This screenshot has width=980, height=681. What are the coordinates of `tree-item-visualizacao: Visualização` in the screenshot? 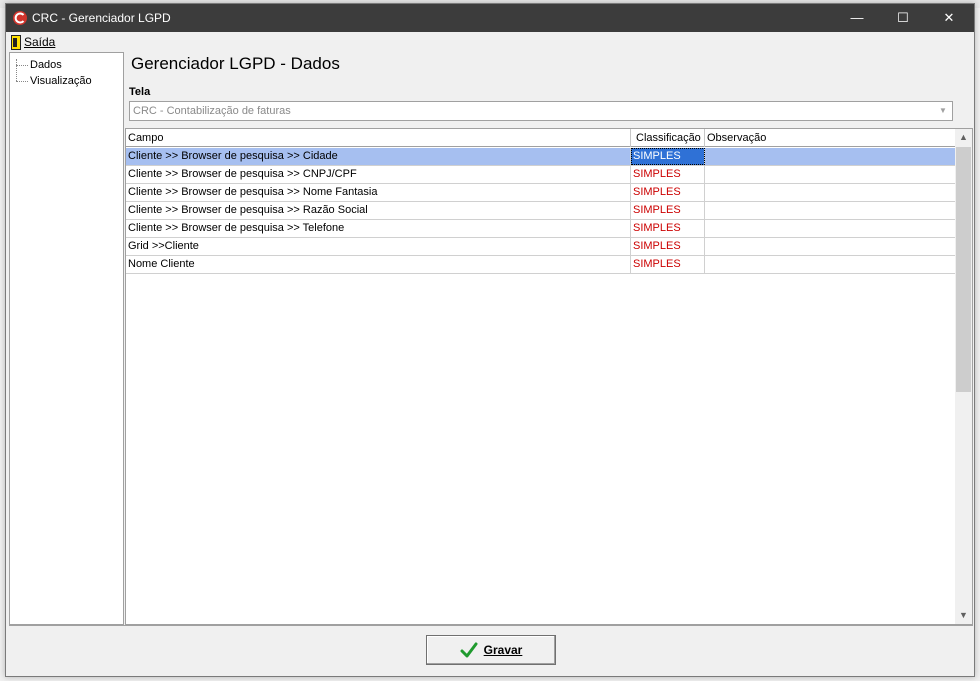 It's located at (54, 81).